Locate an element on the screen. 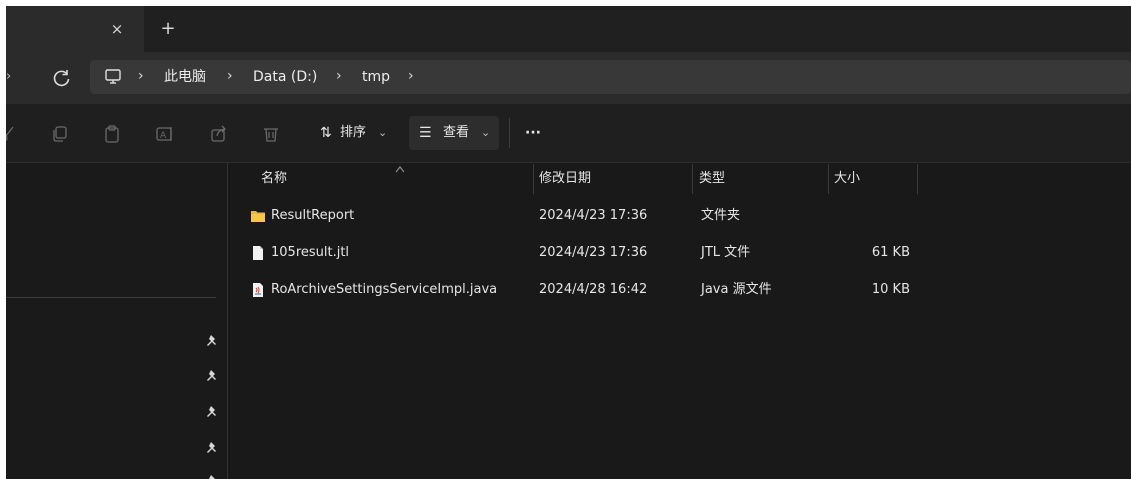 The image size is (1131, 479). file-name: RoArchiveSettingsServiceImpl.java is located at coordinates (384, 289).